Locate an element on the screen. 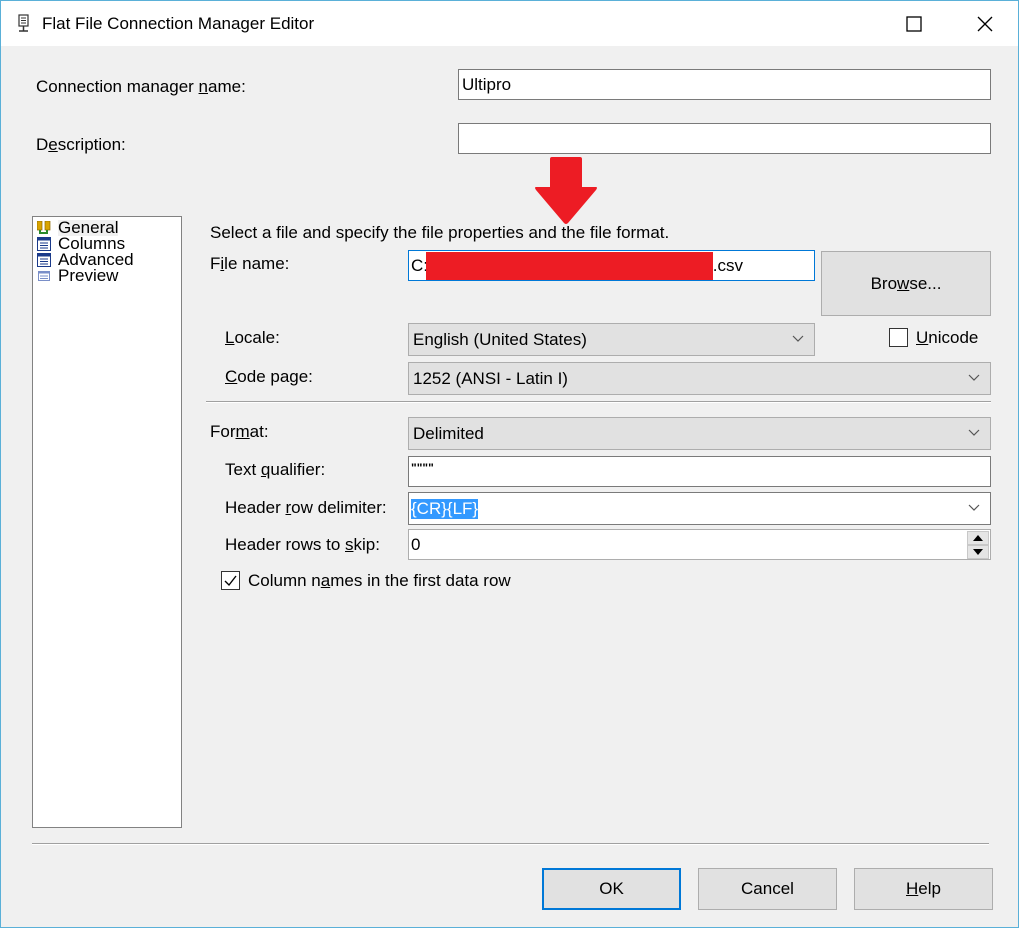  close-button is located at coordinates (985, 23).